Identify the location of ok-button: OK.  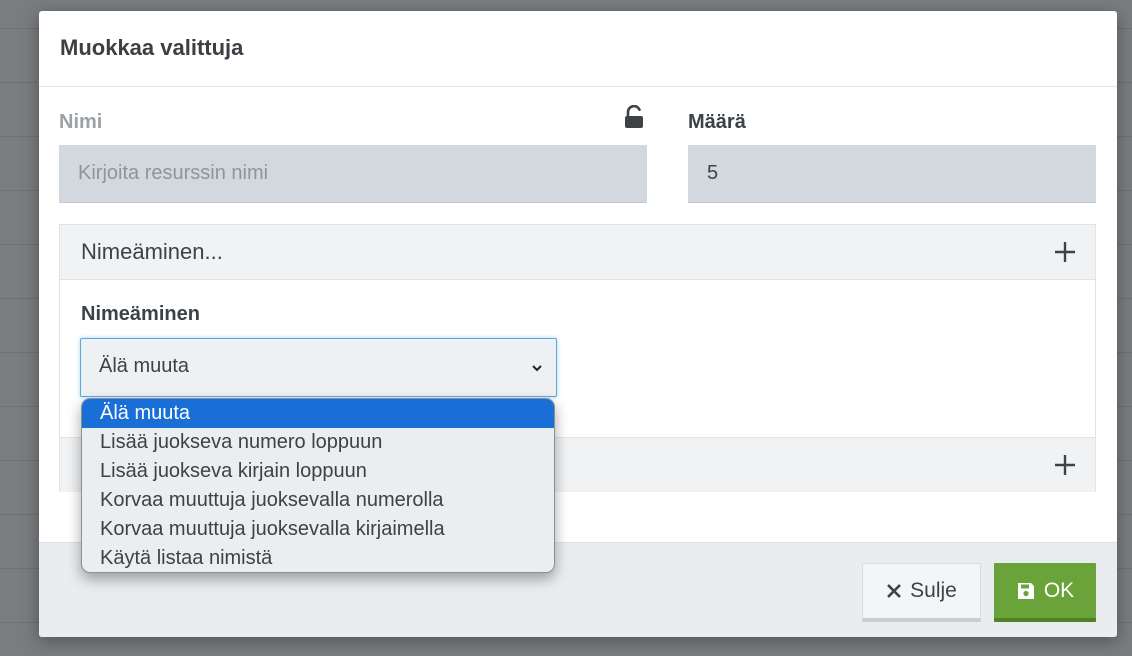
(1045, 592).